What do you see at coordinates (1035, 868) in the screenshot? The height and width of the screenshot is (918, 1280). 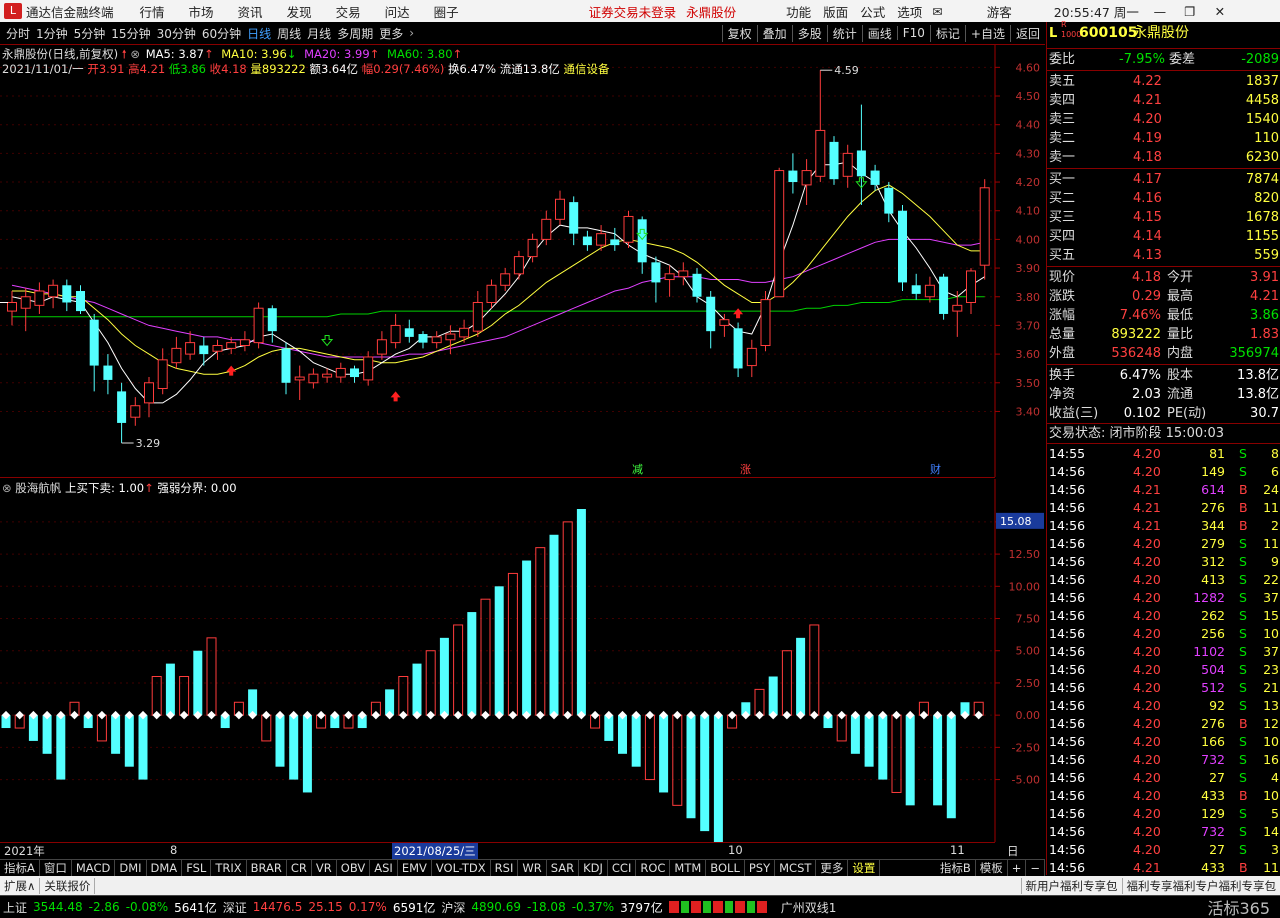 I see `right-tab-3: −` at bounding box center [1035, 868].